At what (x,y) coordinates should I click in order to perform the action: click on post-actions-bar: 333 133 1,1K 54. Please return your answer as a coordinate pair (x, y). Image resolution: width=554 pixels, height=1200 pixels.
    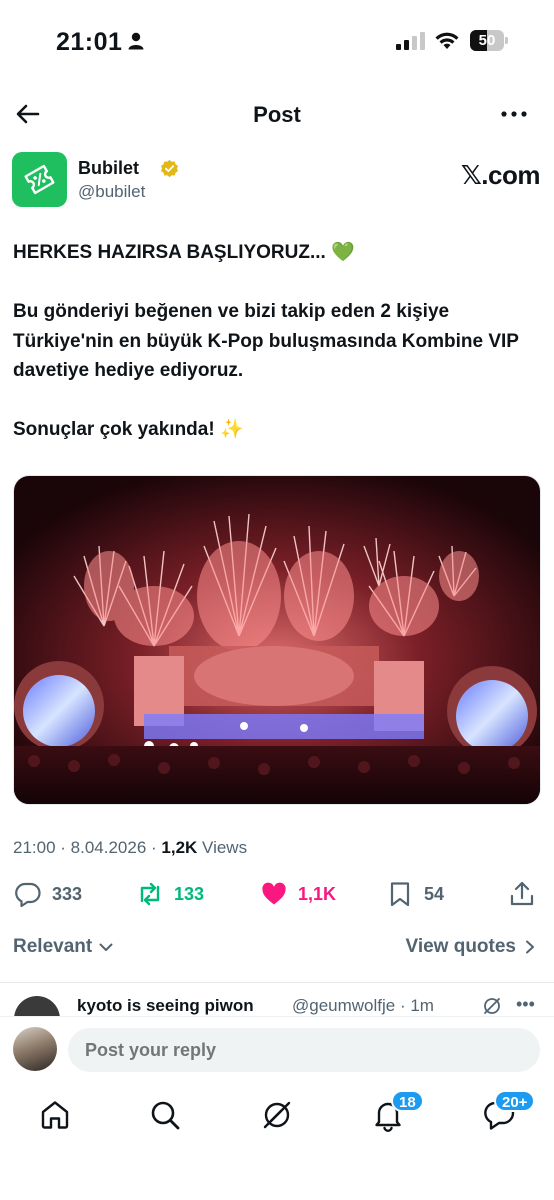
    Looking at the image, I should click on (277, 894).